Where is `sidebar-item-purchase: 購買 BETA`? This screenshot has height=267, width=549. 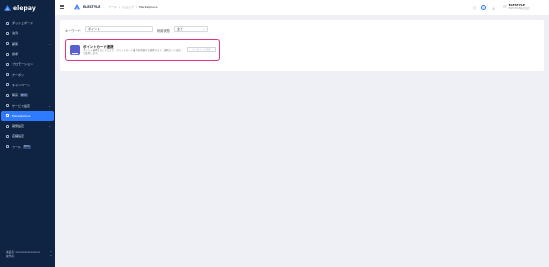
sidebar-item-purchase: 購買 BETA is located at coordinates (27, 95).